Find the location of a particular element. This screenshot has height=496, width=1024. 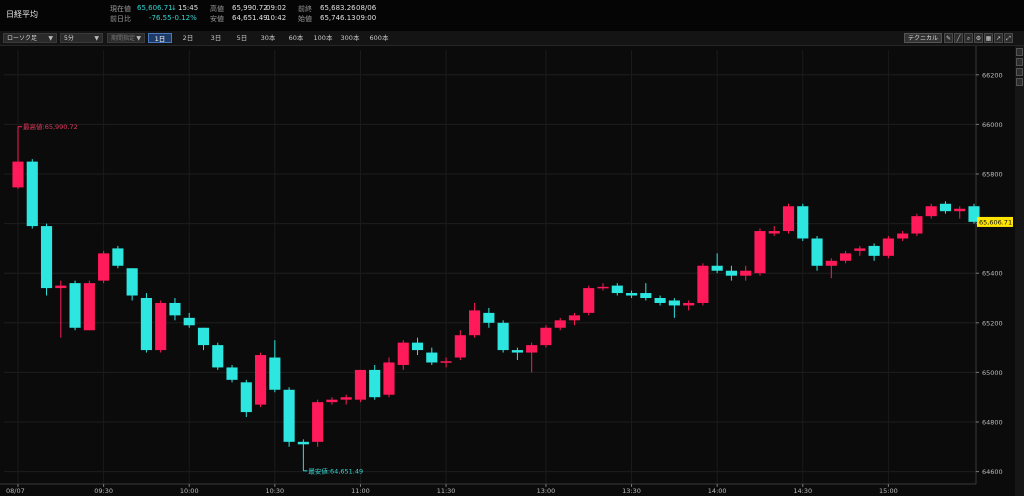

x-tick-label: 10:30 is located at coordinates (274, 491).